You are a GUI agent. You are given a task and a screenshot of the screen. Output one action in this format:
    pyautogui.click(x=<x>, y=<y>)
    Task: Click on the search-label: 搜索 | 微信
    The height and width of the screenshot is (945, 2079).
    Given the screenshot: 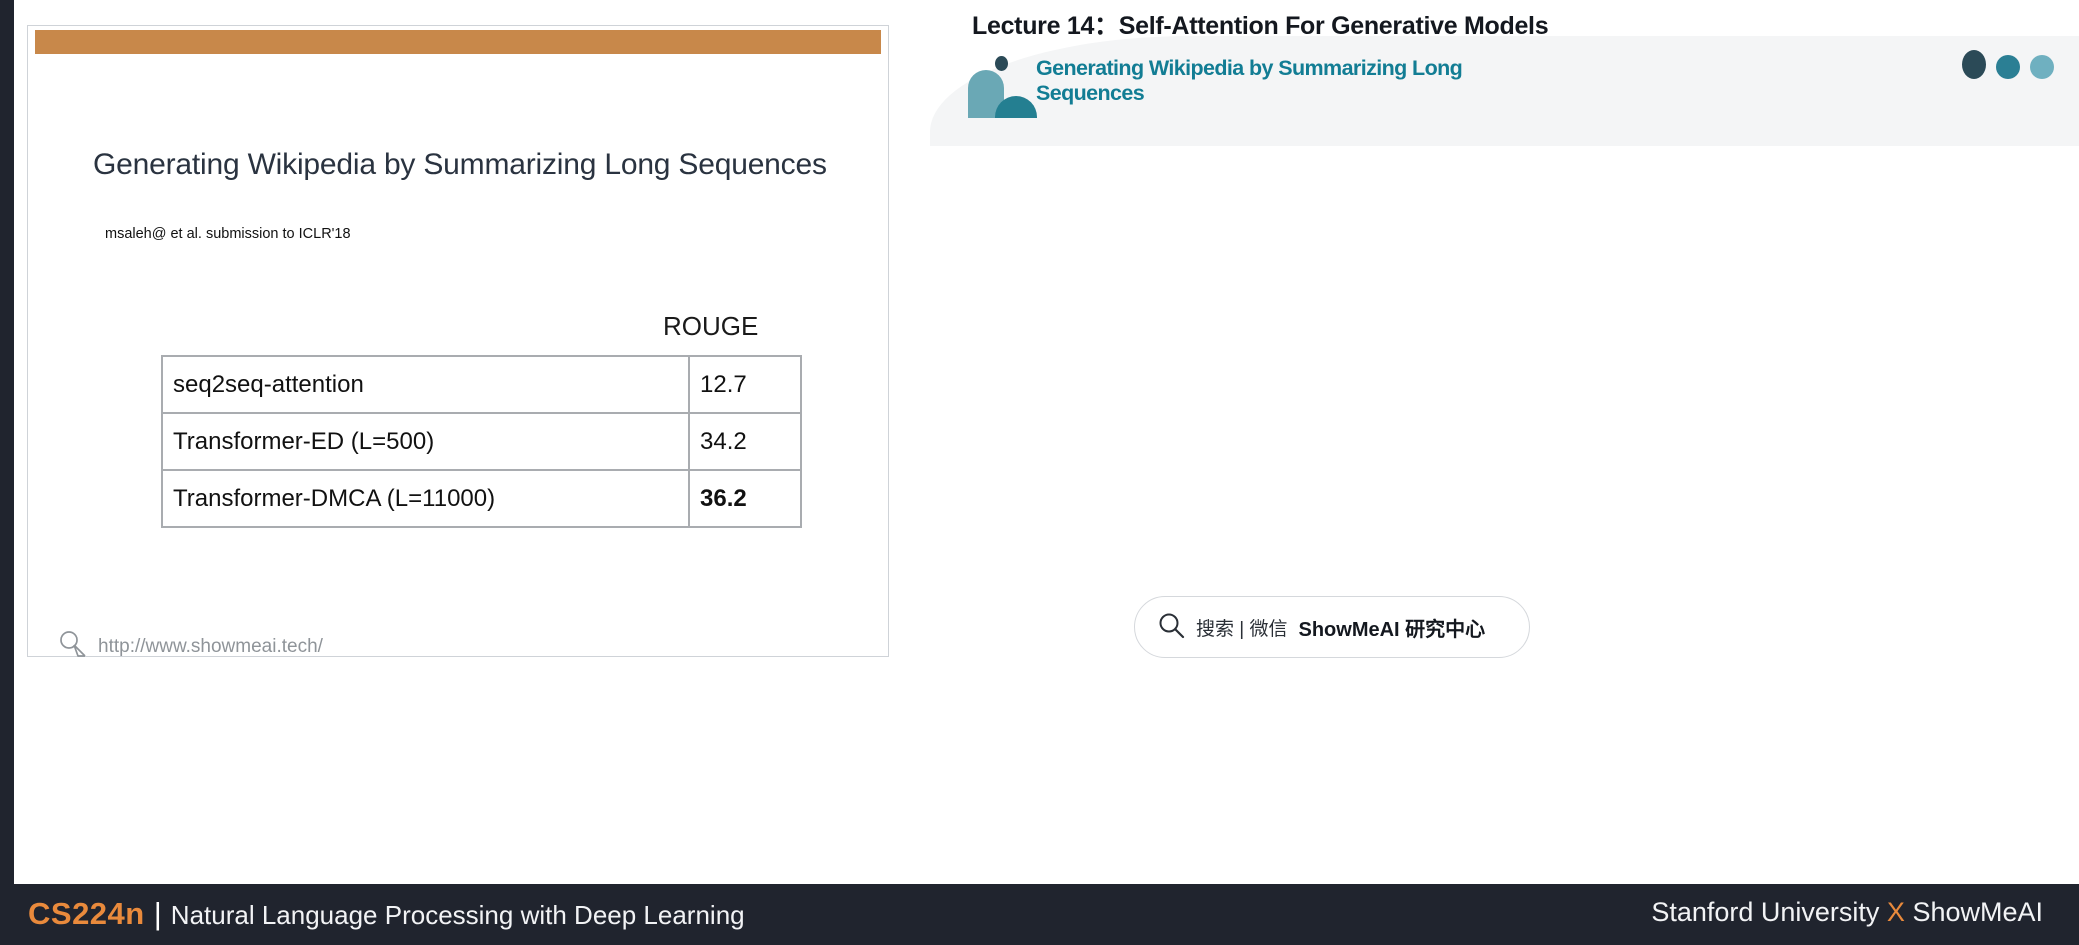 What is the action you would take?
    pyautogui.click(x=1242, y=629)
    